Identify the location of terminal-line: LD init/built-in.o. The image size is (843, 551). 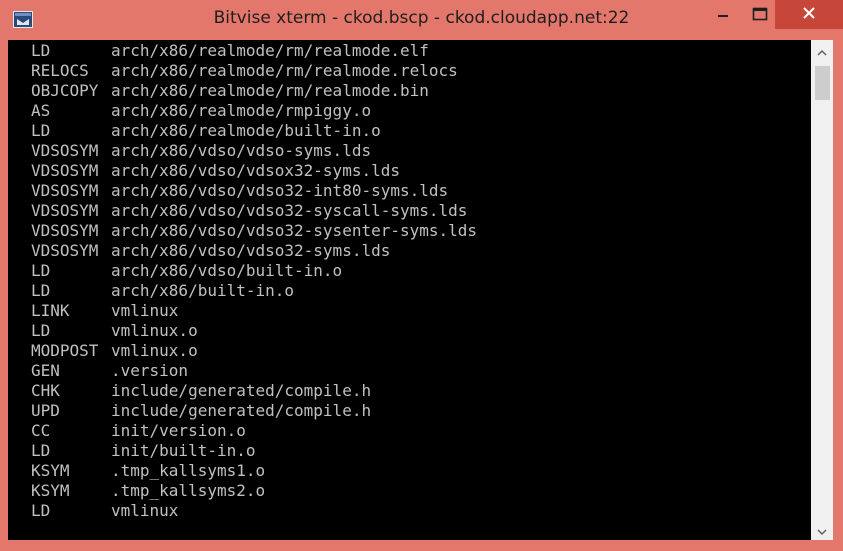
(254, 451).